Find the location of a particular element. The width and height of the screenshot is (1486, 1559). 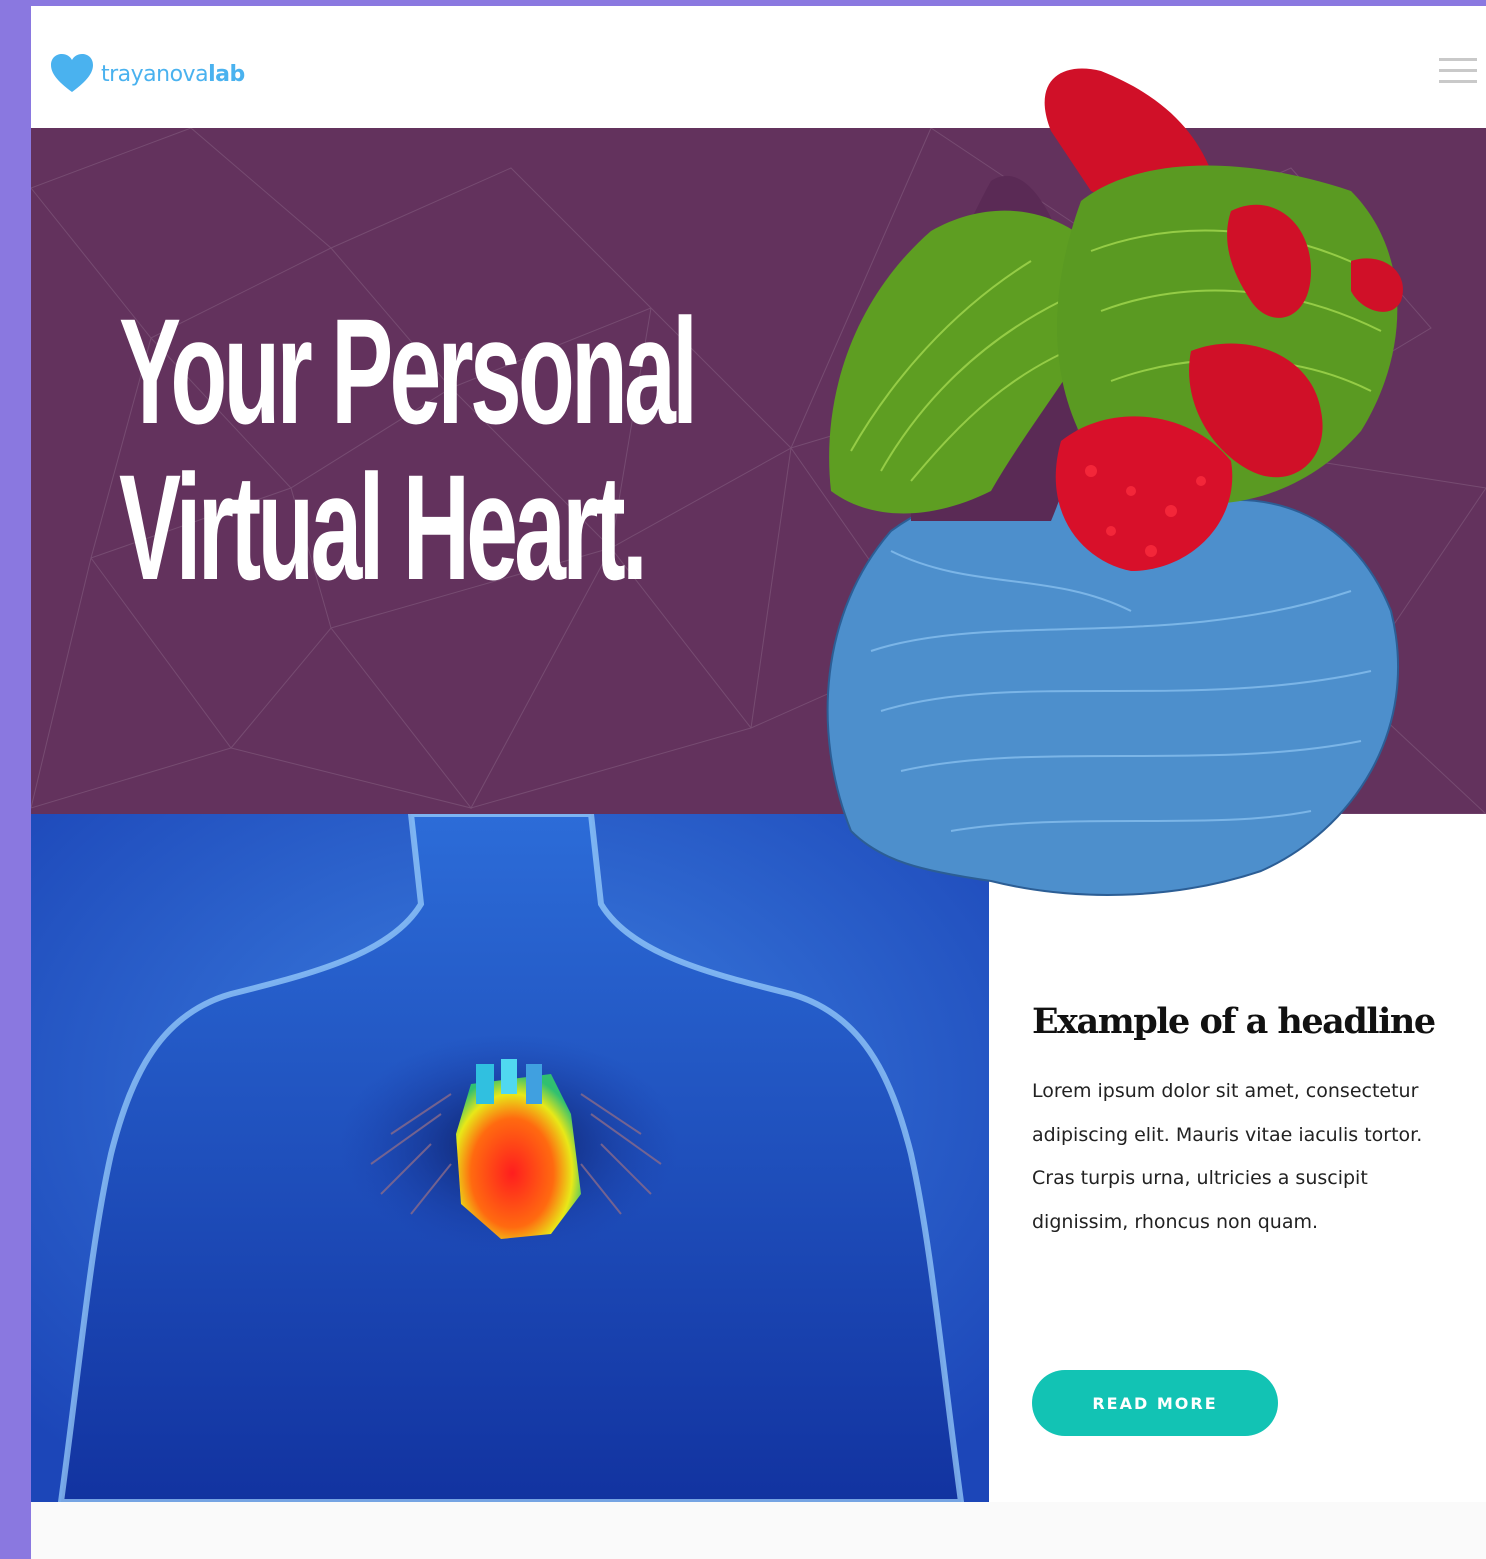

hamburger-menu-icon is located at coordinates (1458, 73).